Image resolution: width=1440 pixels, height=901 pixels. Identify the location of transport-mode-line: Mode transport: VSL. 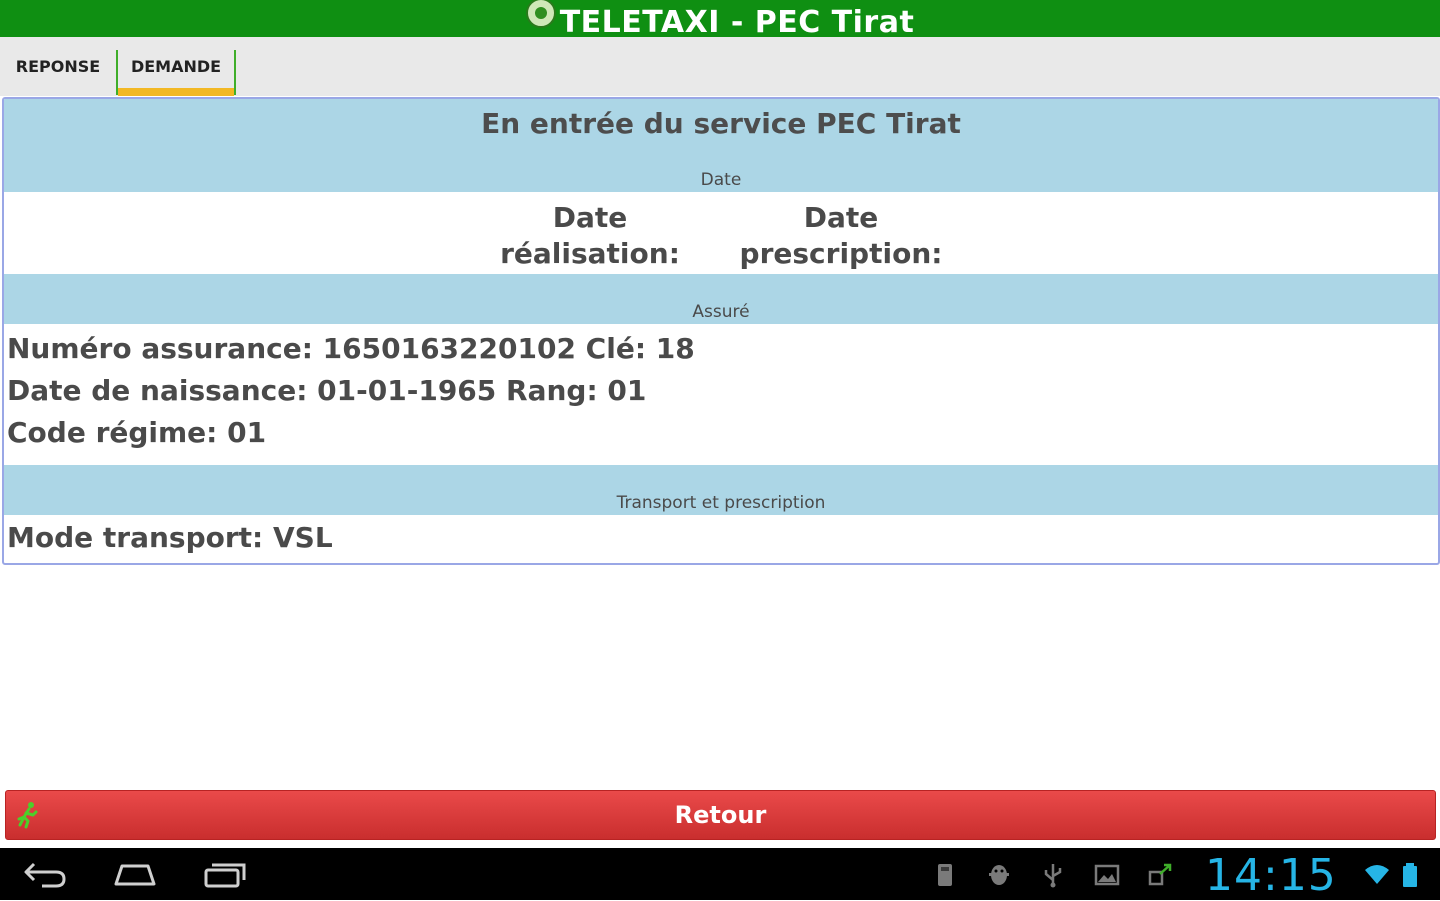
(170, 537).